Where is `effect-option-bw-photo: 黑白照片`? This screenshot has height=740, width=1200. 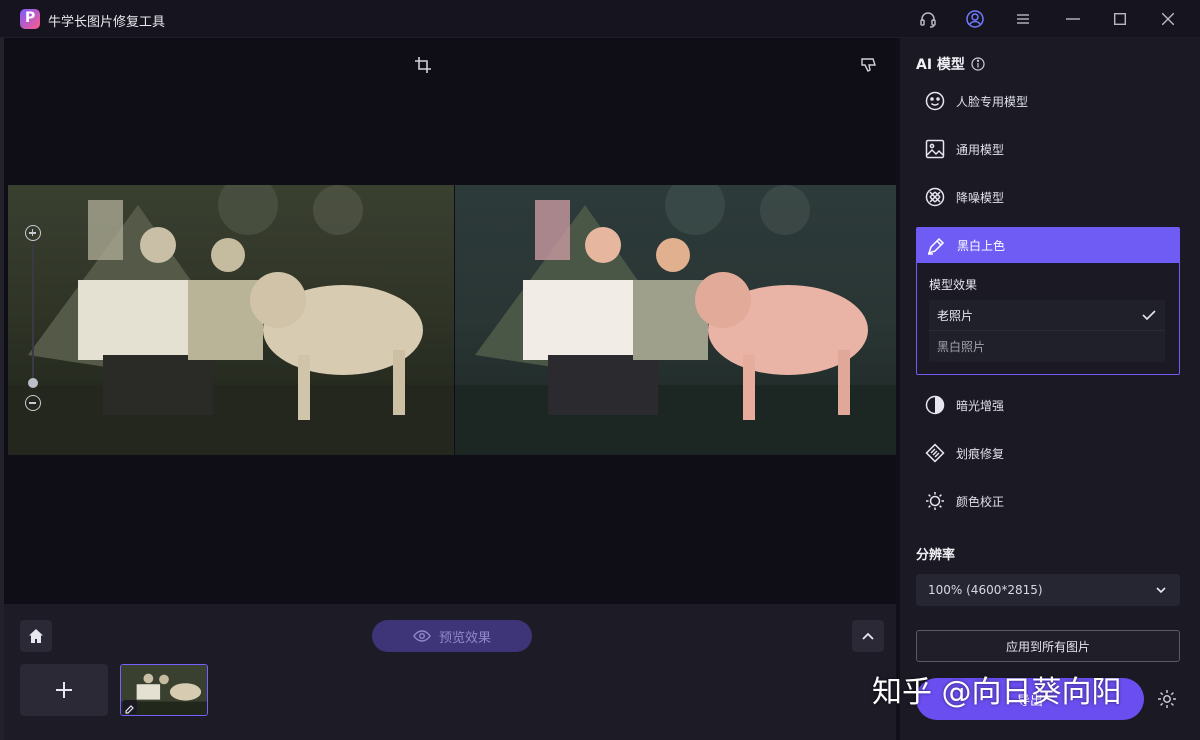
effect-option-bw-photo: 黑白照片 is located at coordinates (1047, 346).